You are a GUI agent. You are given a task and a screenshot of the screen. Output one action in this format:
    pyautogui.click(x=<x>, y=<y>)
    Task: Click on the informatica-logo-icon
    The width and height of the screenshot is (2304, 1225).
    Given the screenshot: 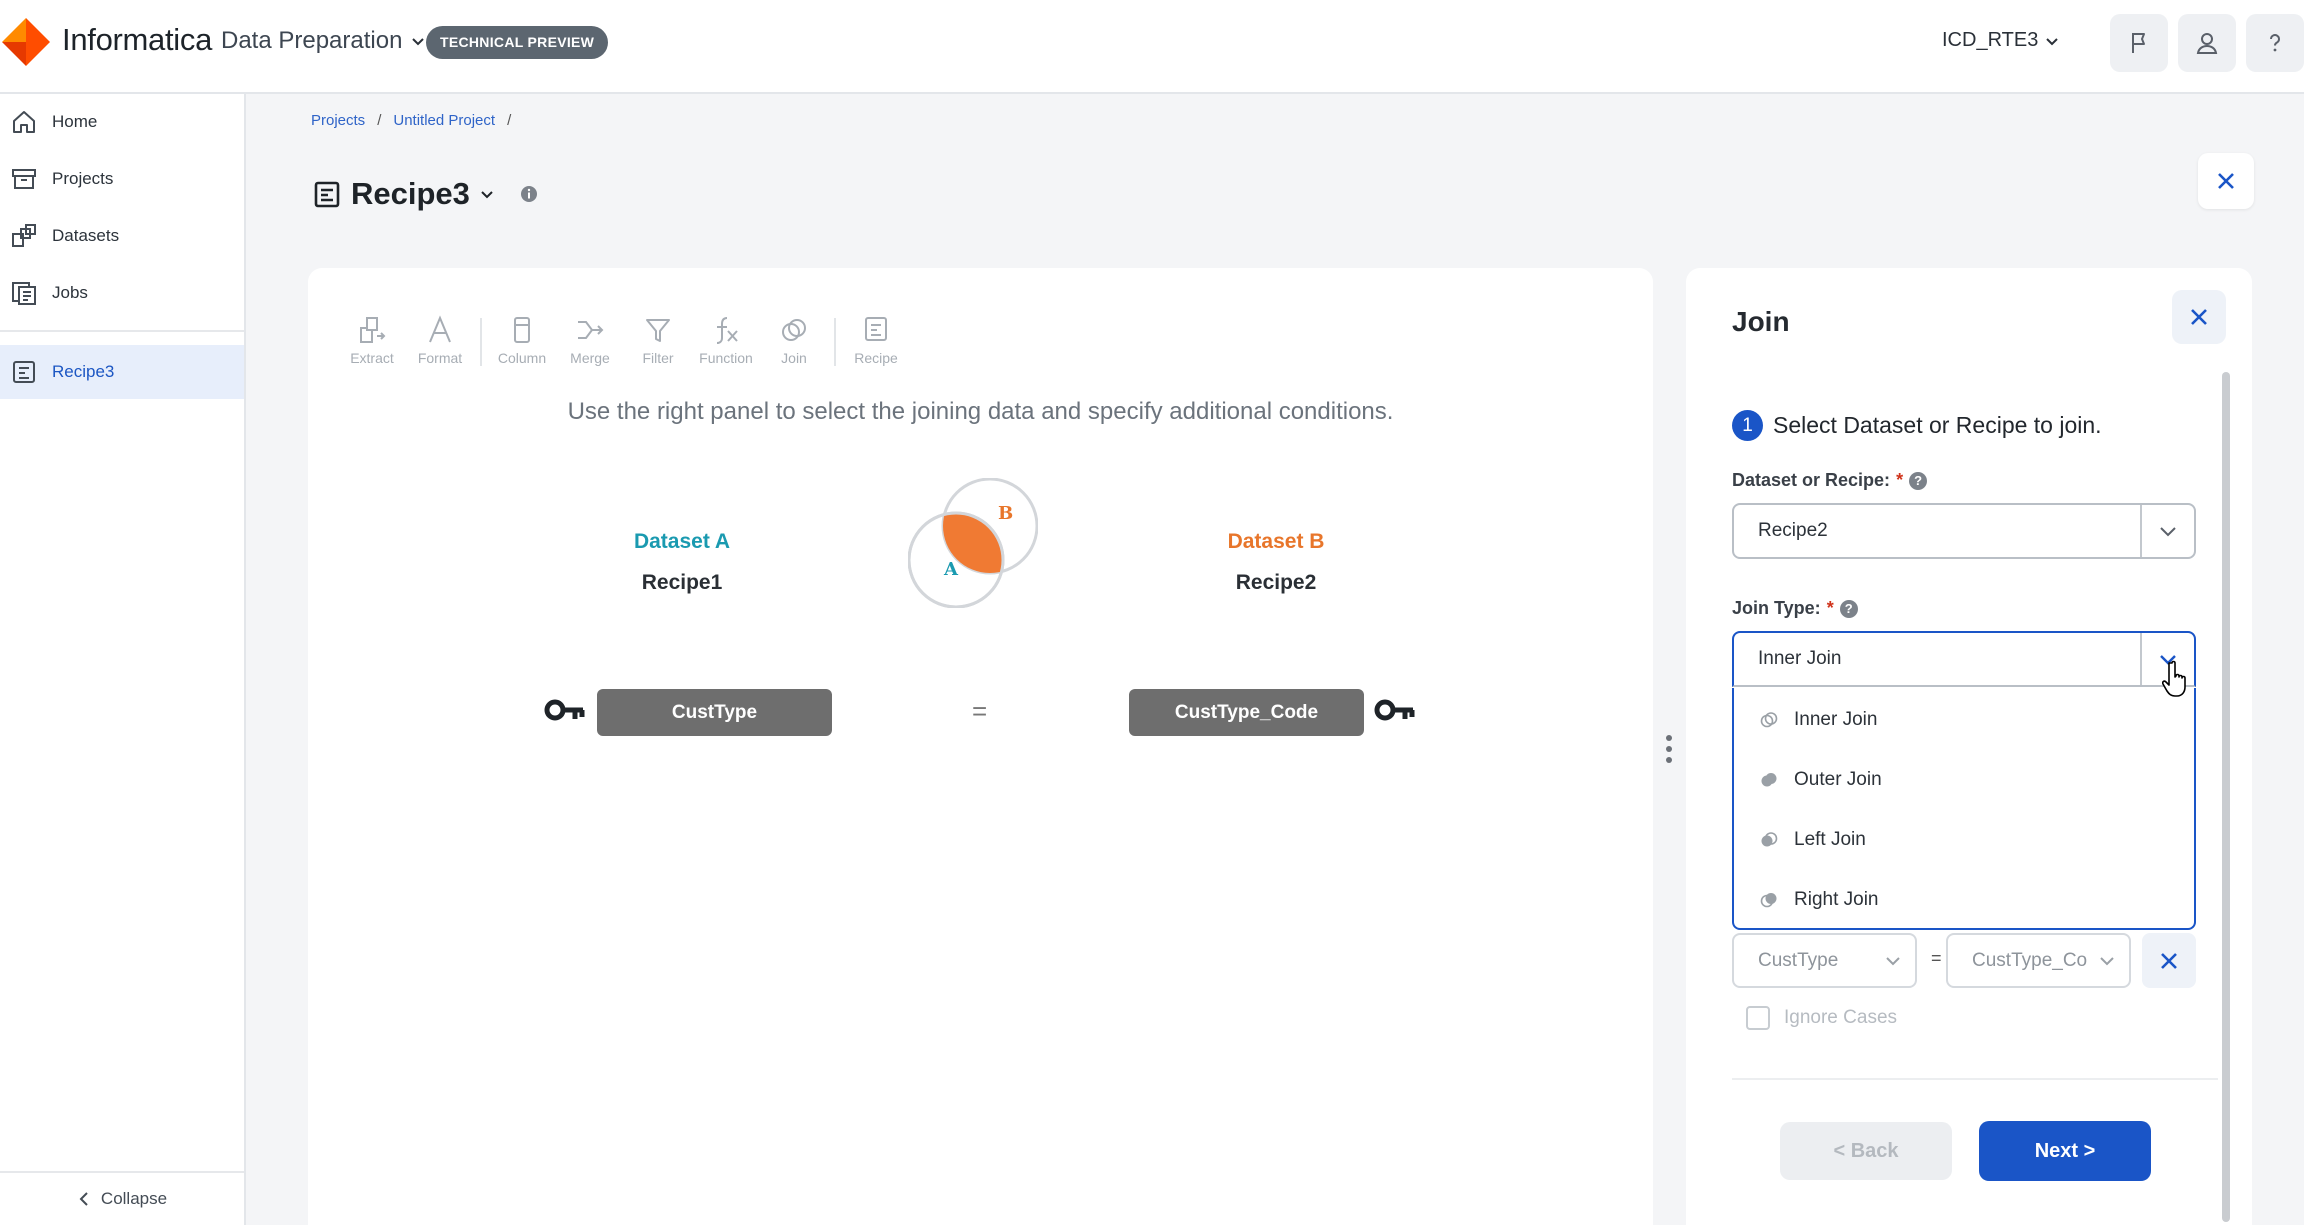 What is the action you would take?
    pyautogui.click(x=26, y=42)
    